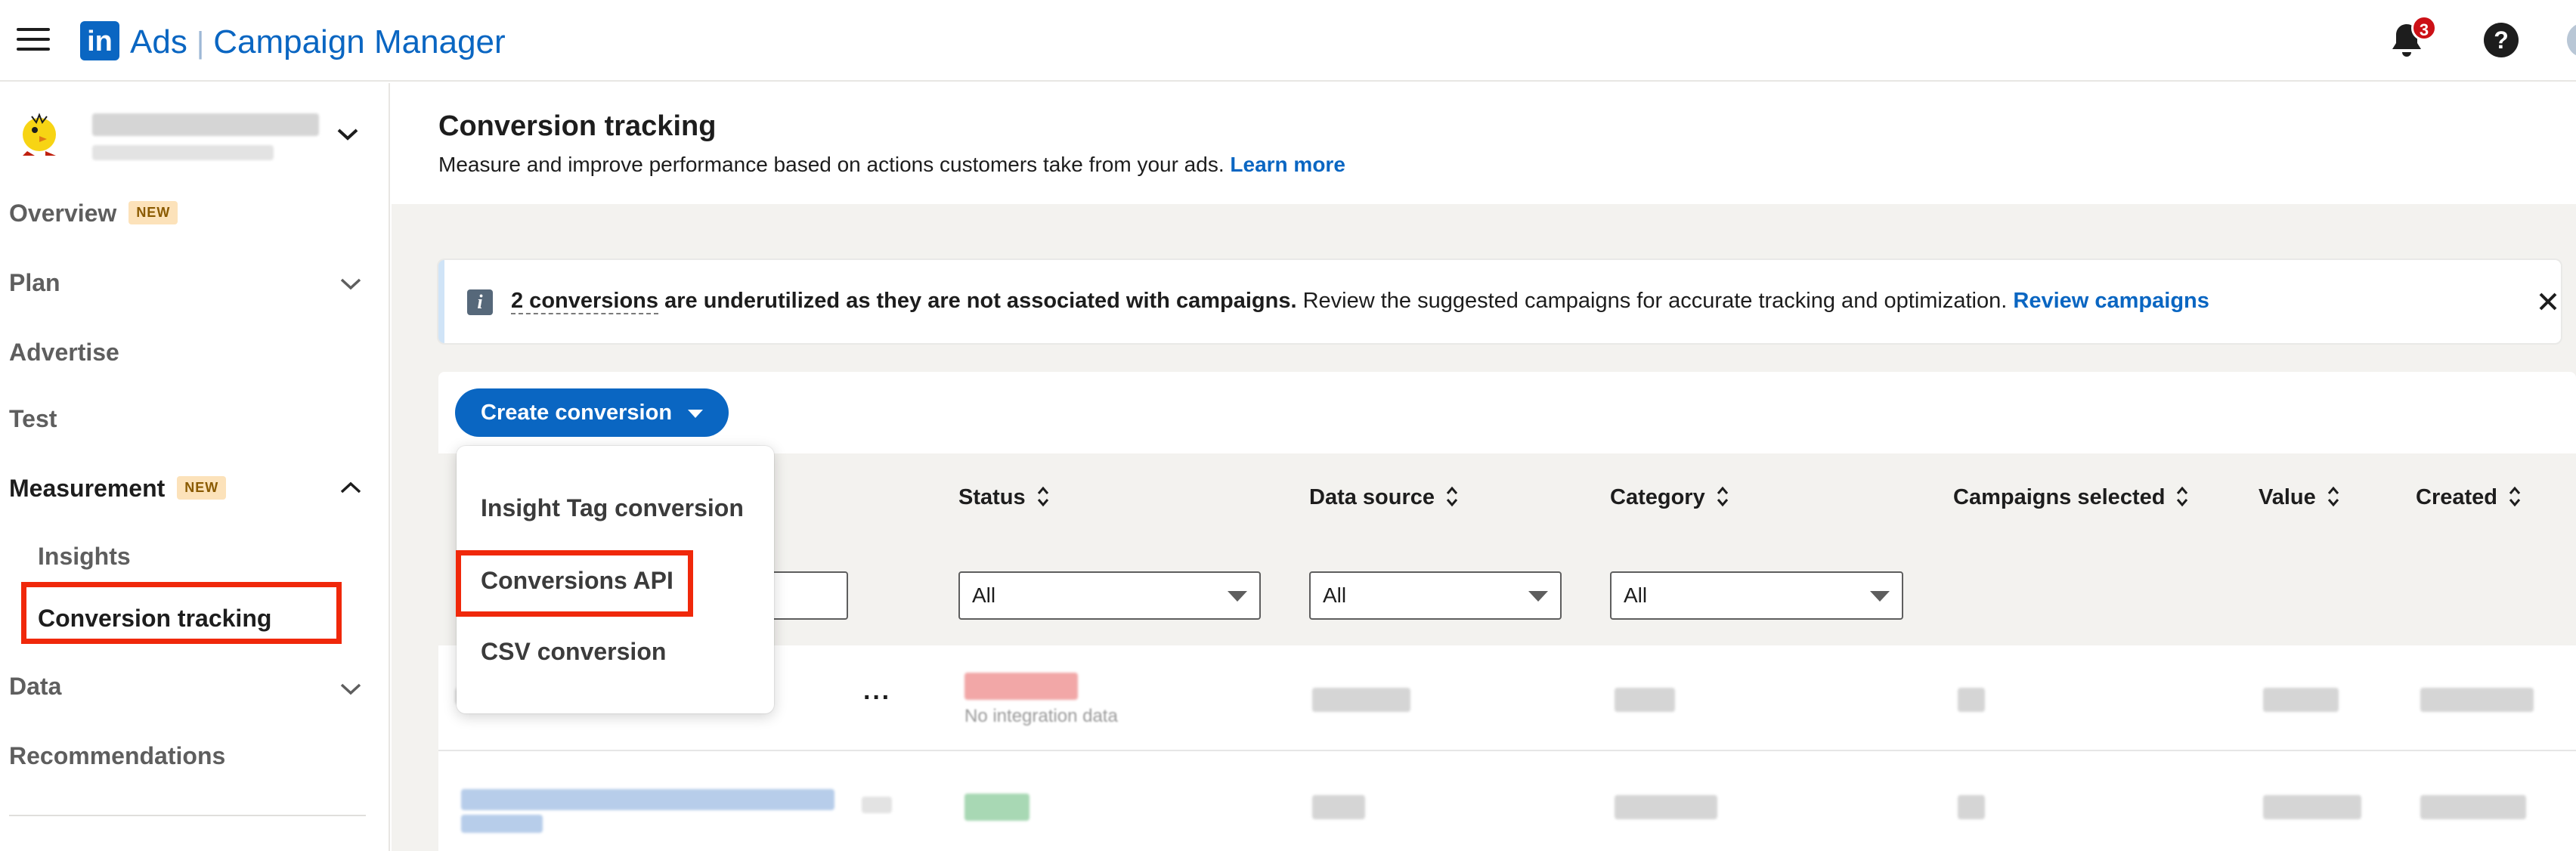 Image resolution: width=2576 pixels, height=851 pixels. Describe the element at coordinates (187, 815) in the screenshot. I see `sidebar-divider` at that location.